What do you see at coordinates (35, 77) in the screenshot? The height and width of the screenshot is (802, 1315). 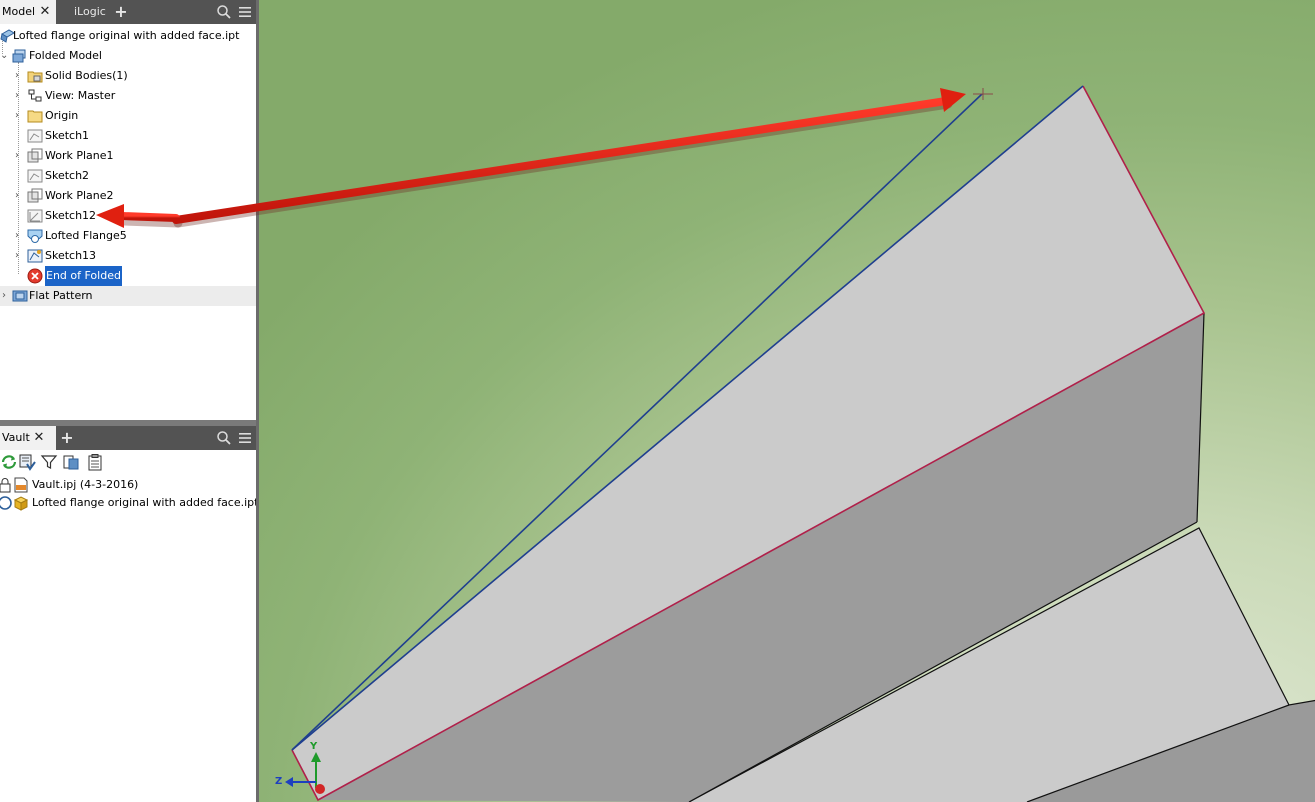 I see `solid-bodies-folder-icon` at bounding box center [35, 77].